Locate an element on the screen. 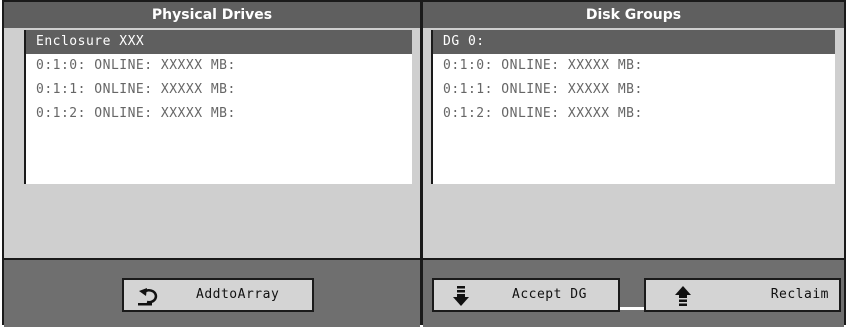  list-item-disk-group: DG 0: is located at coordinates (634, 42).